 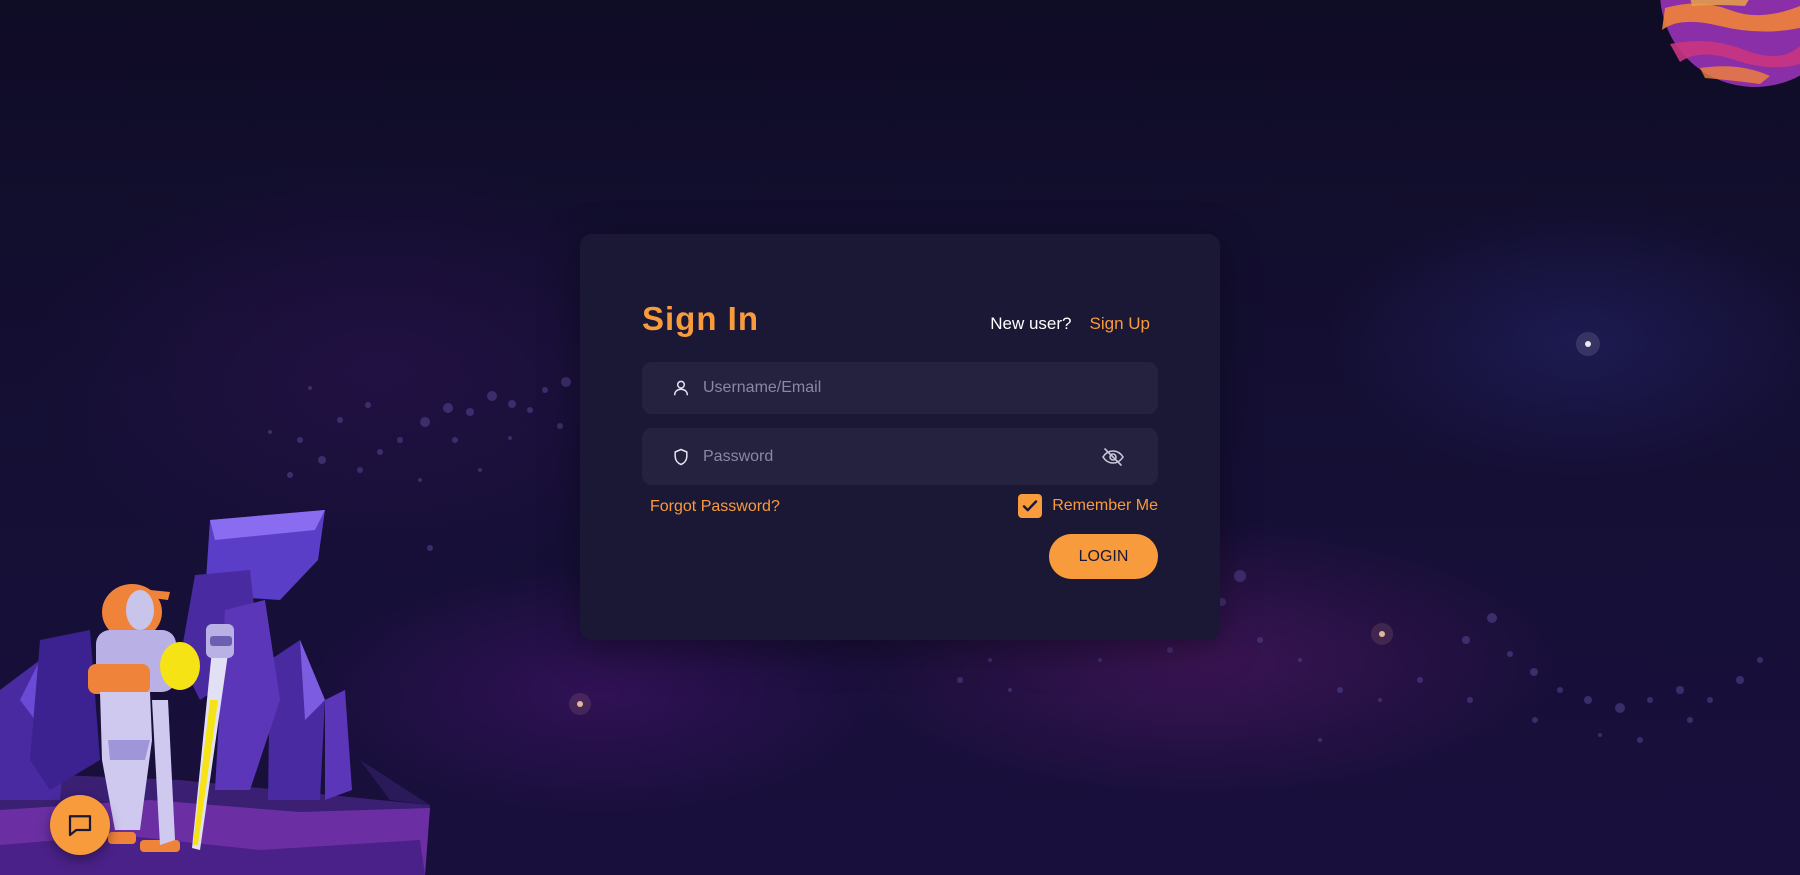 I want to click on password-field, so click(x=900, y=456).